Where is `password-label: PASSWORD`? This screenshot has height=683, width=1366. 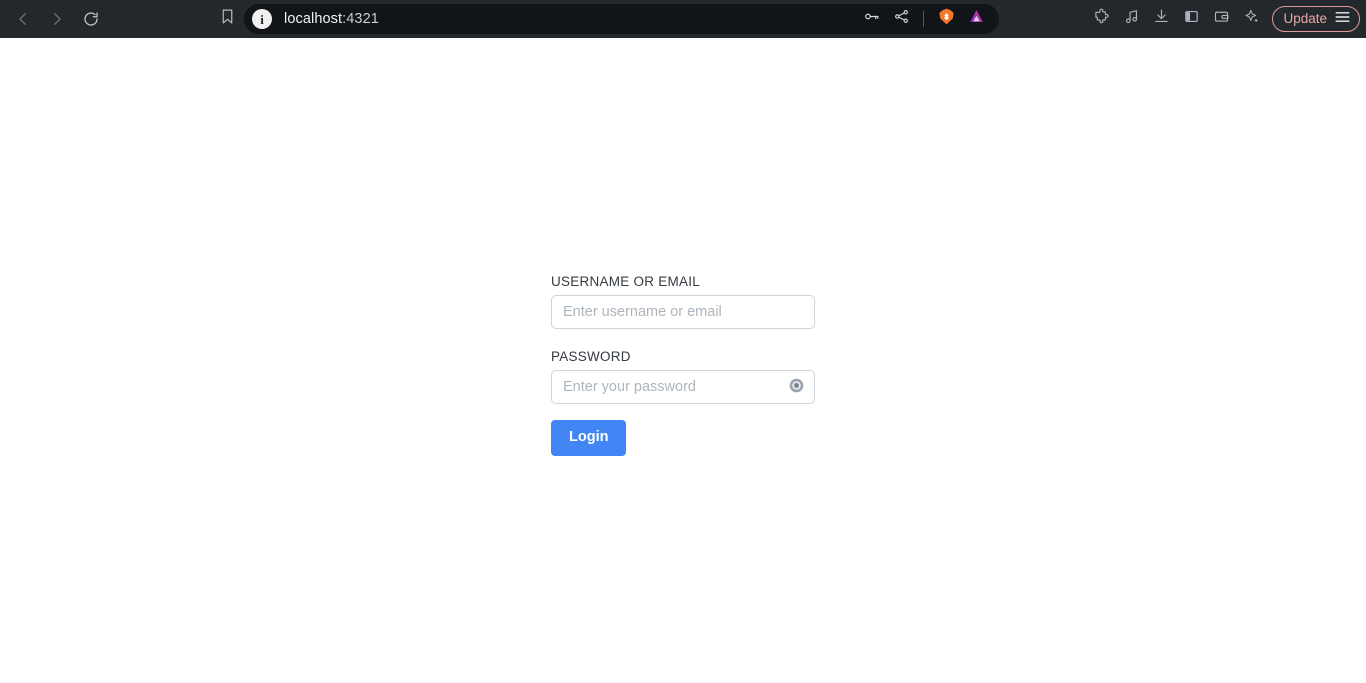
password-label: PASSWORD is located at coordinates (591, 356).